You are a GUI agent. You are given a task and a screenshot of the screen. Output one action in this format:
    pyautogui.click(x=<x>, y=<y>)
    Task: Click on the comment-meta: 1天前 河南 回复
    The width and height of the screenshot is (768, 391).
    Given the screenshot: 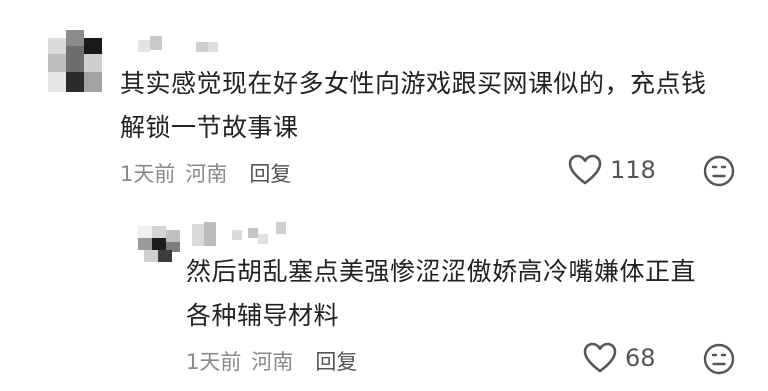 What is the action you would take?
    pyautogui.click(x=205, y=173)
    